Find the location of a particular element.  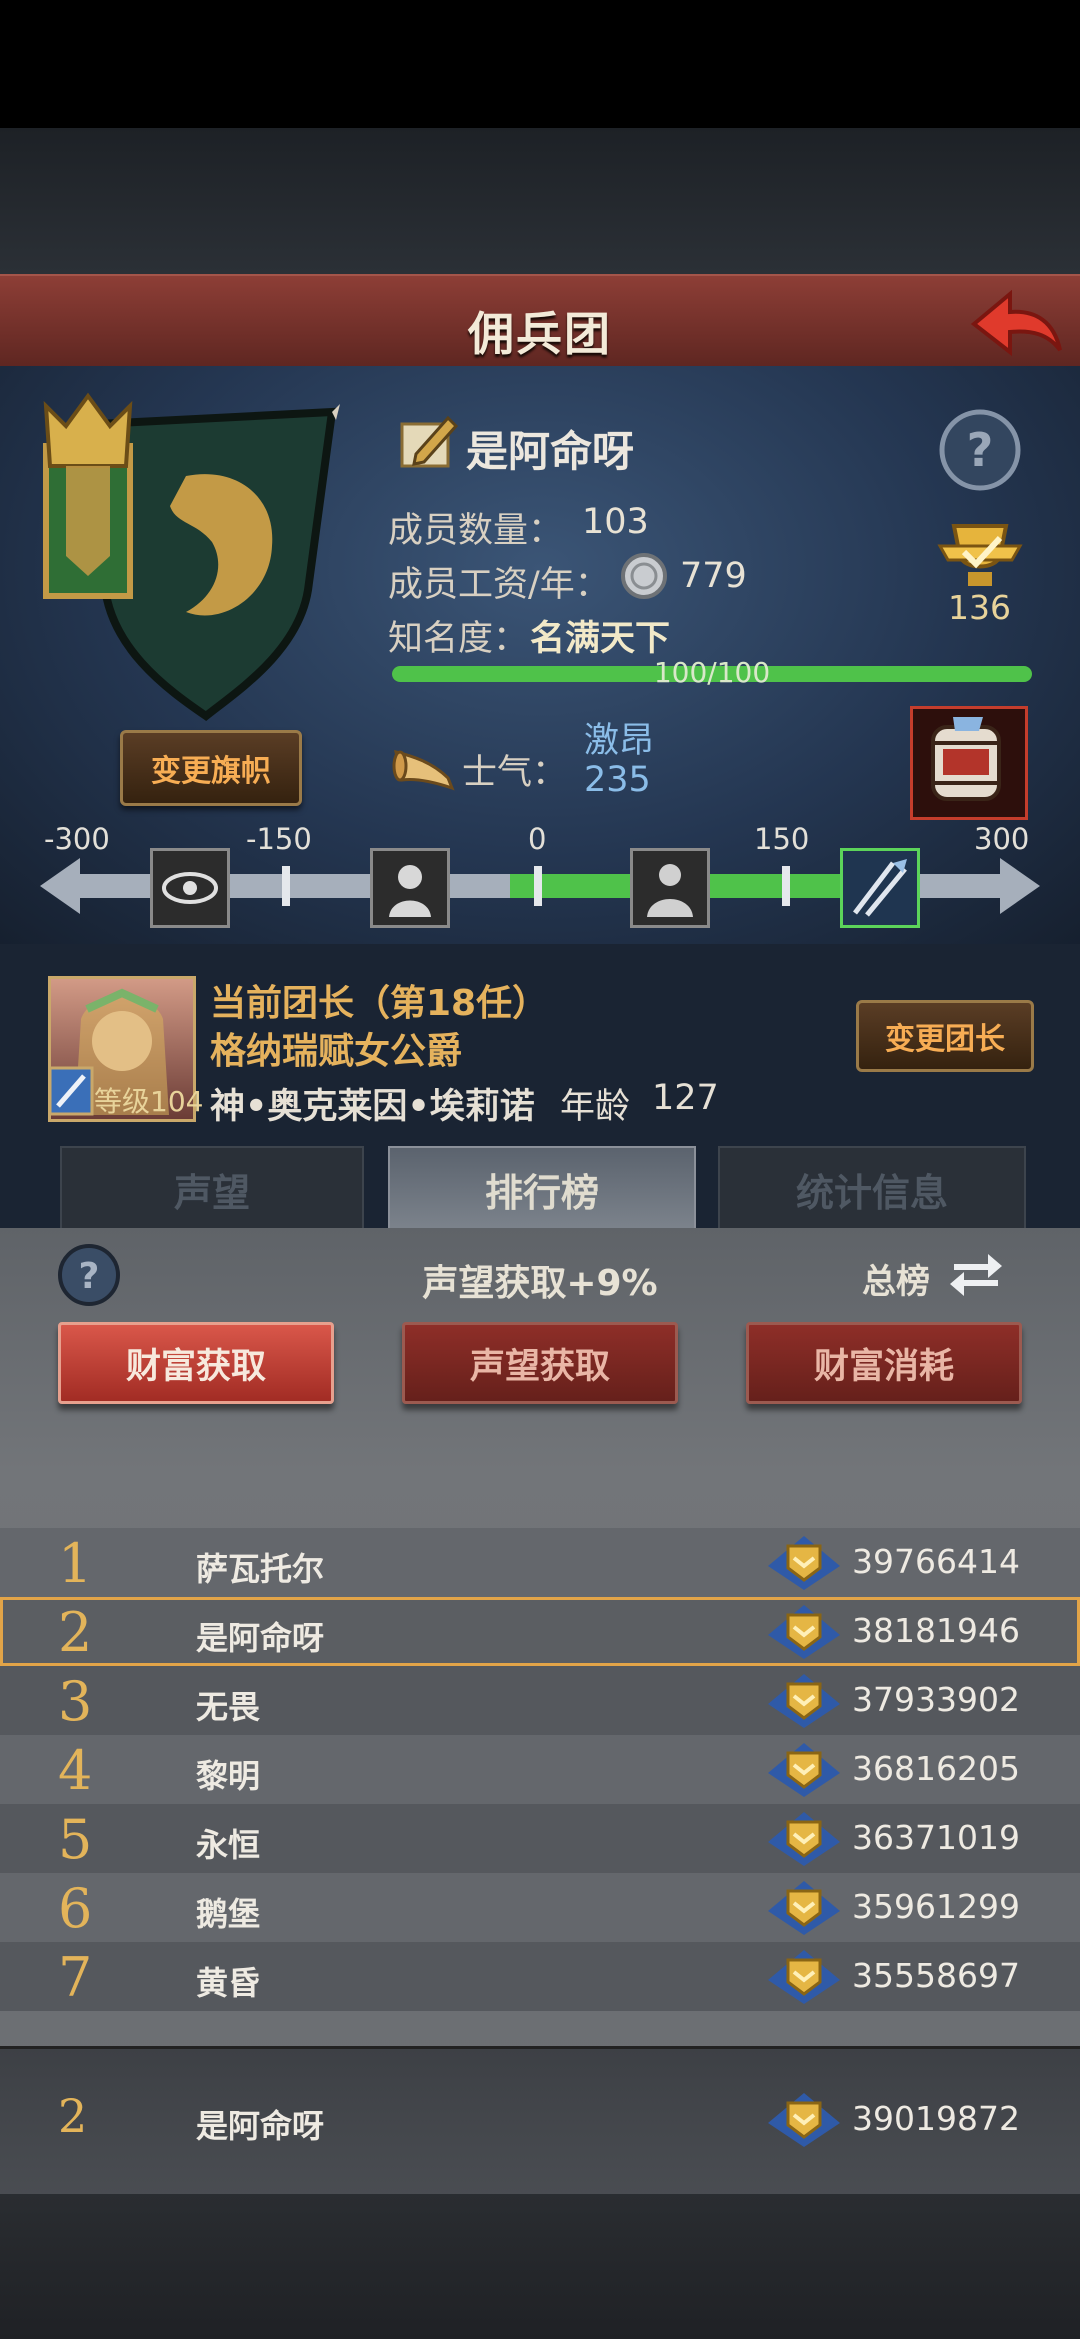

silver-coin-icon is located at coordinates (644, 576).